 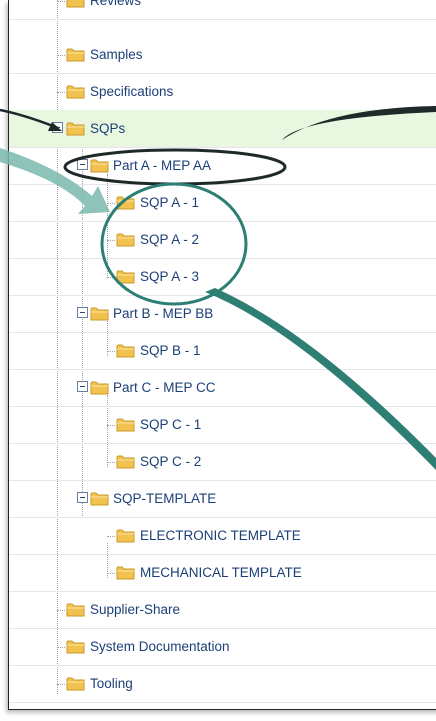 I want to click on tree-item-system-documentation: System Documentation, so click(x=222, y=647).